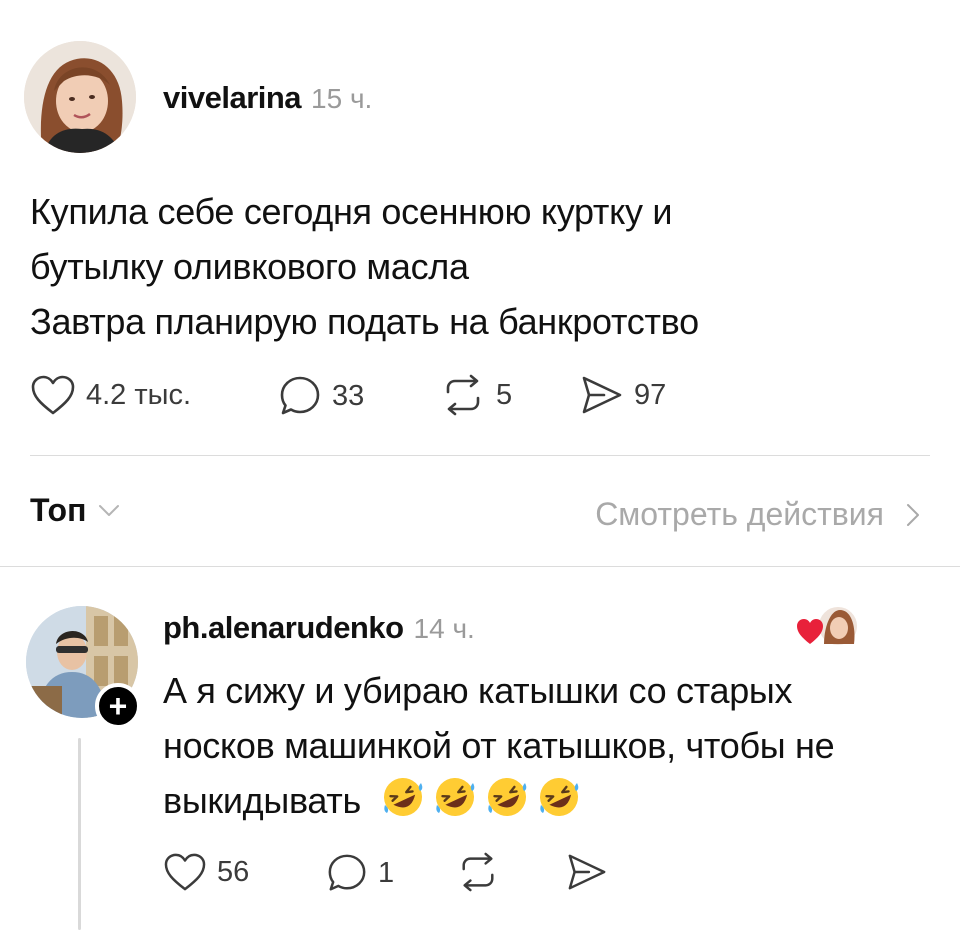 The height and width of the screenshot is (937, 960). What do you see at coordinates (283, 628) in the screenshot?
I see `reply-username: ph.alenarudenko` at bounding box center [283, 628].